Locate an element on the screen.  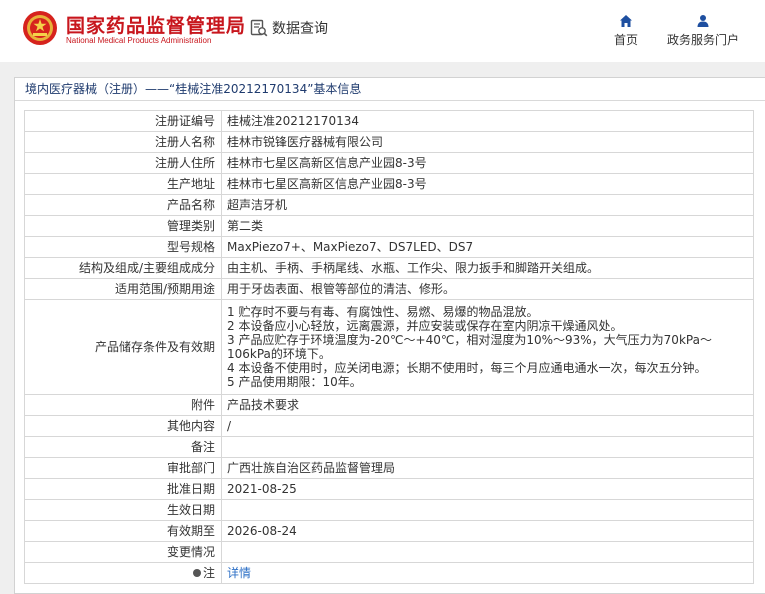
table-row: 附件 产品技术要求 is located at coordinates (389, 405).